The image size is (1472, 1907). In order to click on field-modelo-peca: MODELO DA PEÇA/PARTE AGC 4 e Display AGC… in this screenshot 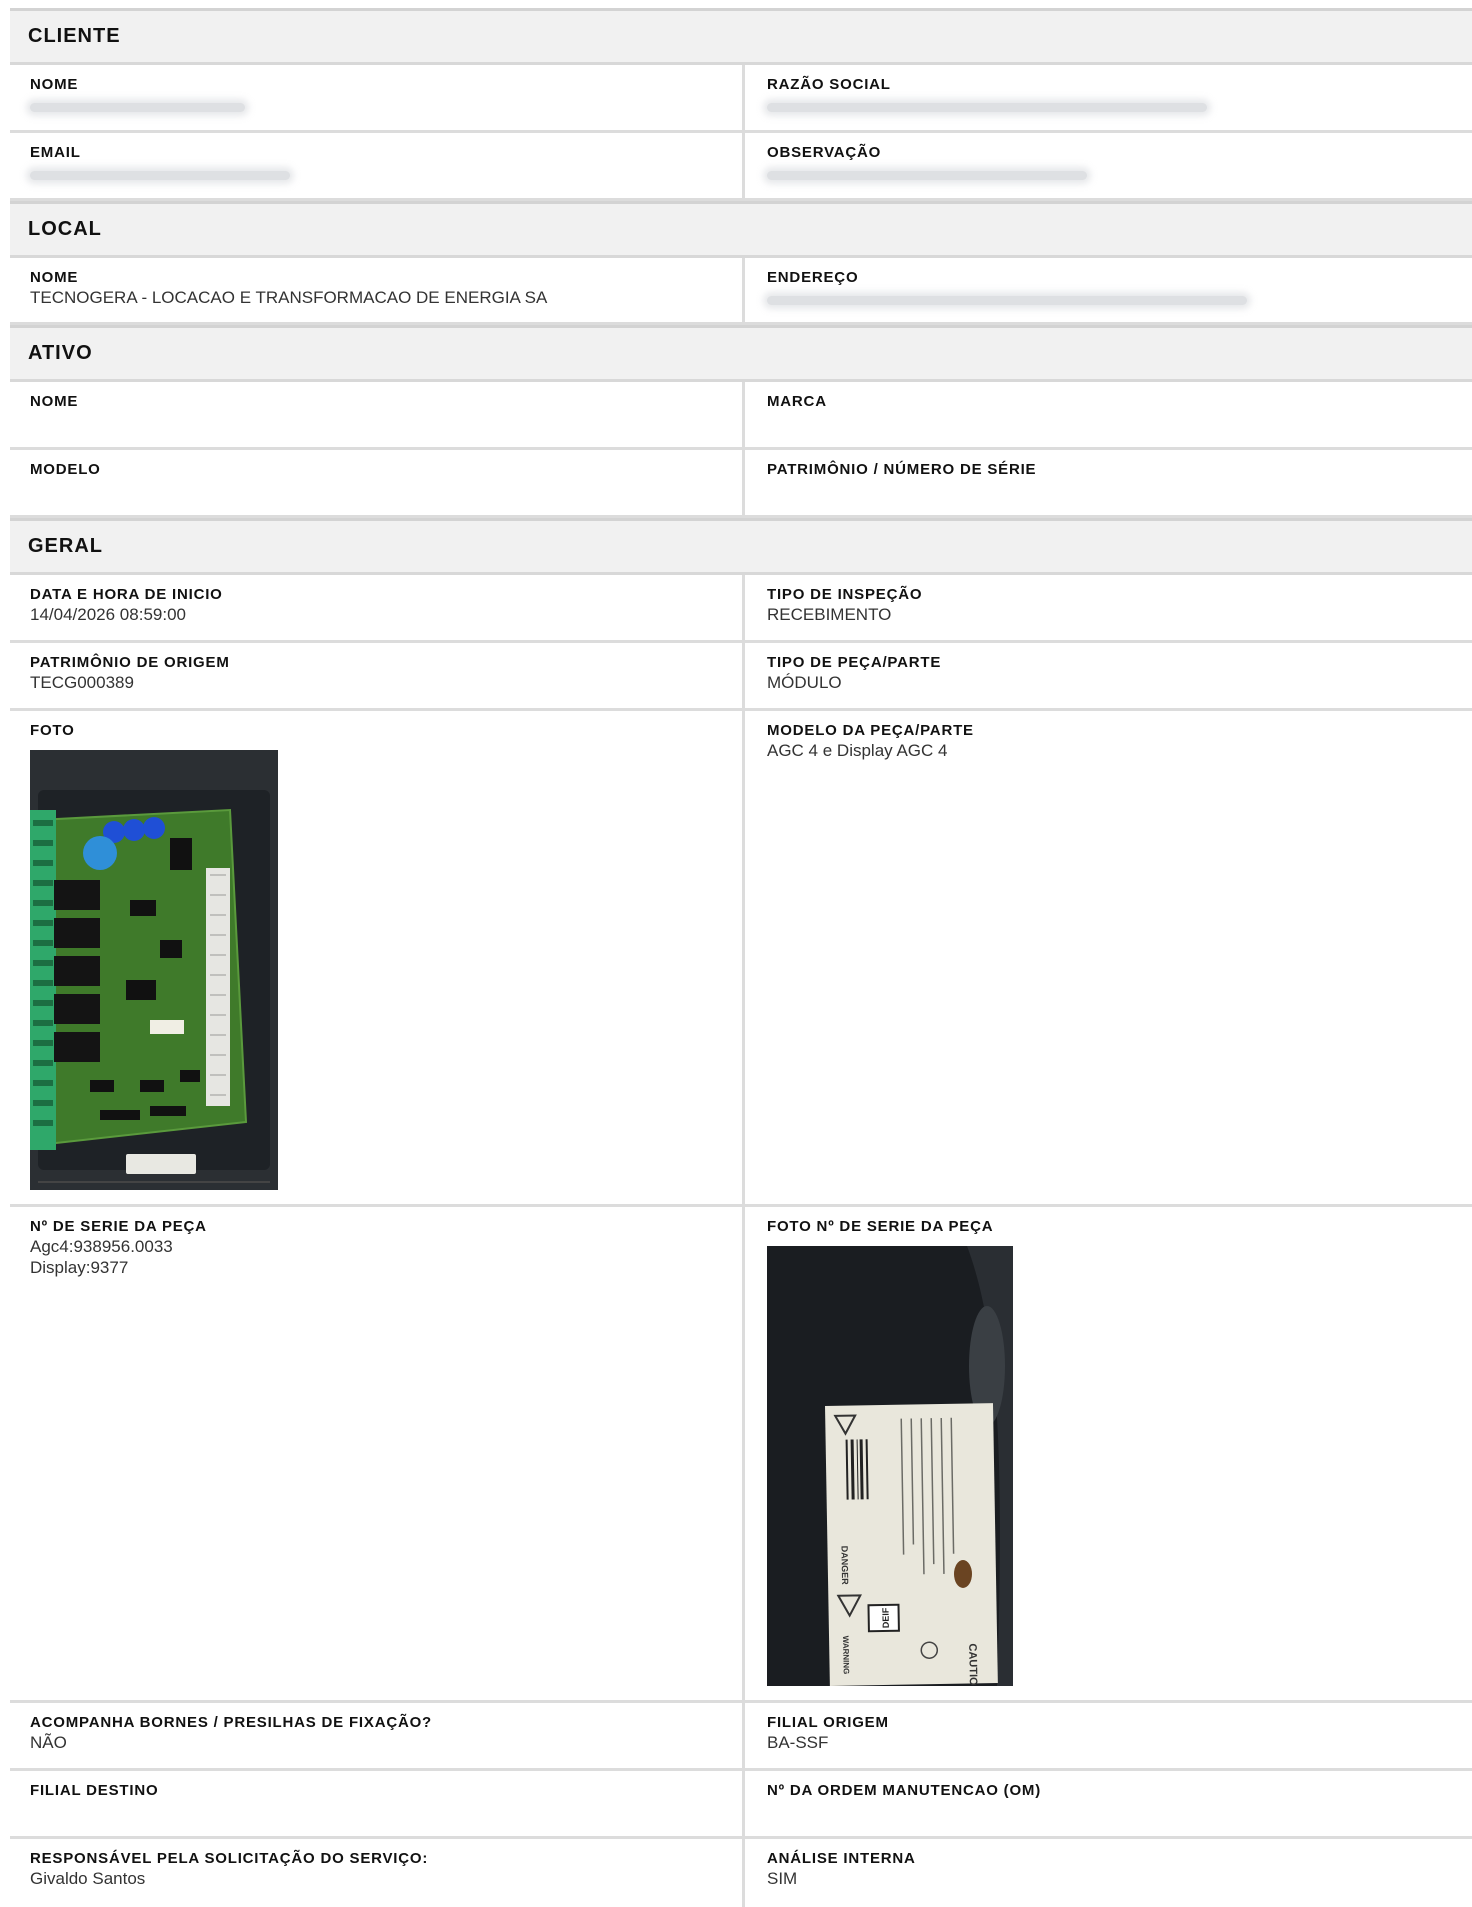, I will do `click(1108, 957)`.